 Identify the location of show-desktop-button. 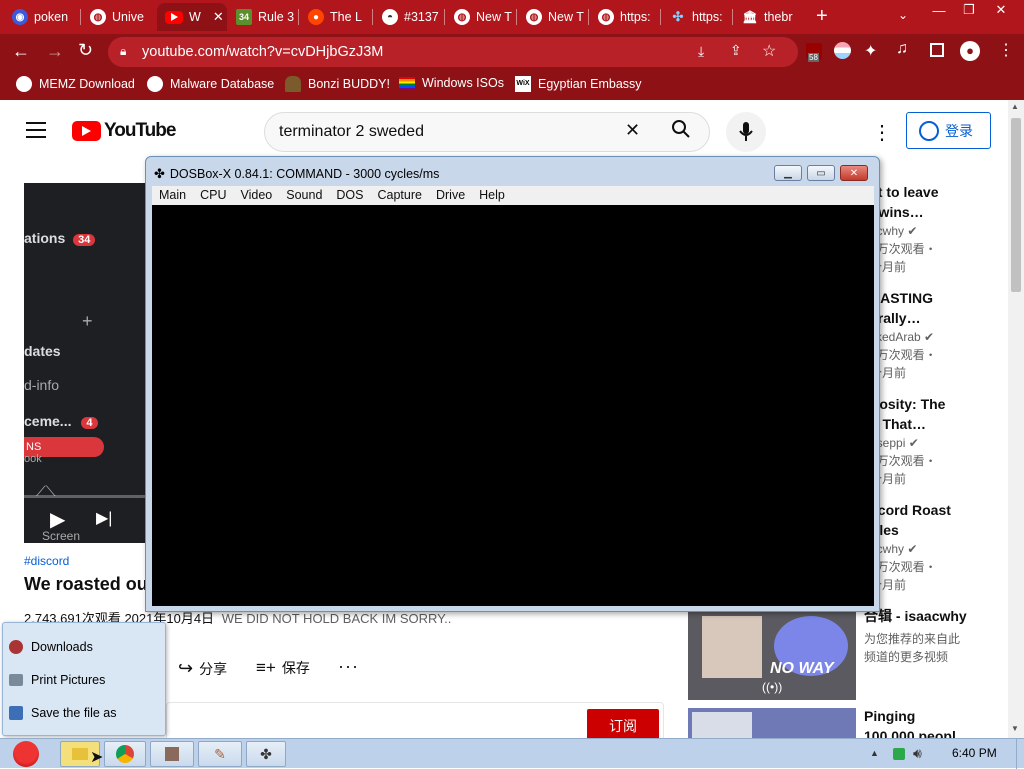
(1020, 754).